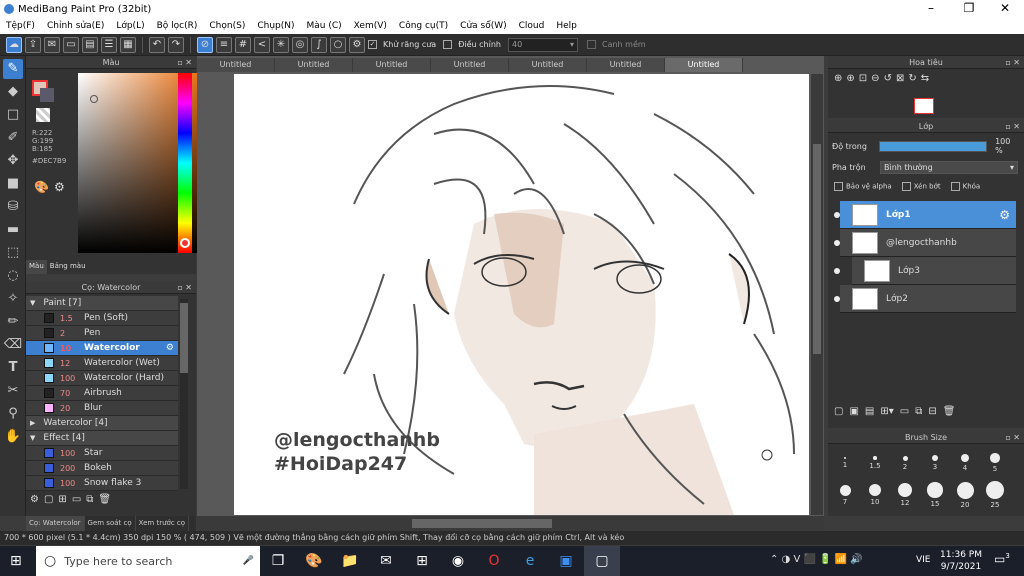  What do you see at coordinates (13, 322) in the screenshot?
I see `select-pen-icon: ✏` at bounding box center [13, 322].